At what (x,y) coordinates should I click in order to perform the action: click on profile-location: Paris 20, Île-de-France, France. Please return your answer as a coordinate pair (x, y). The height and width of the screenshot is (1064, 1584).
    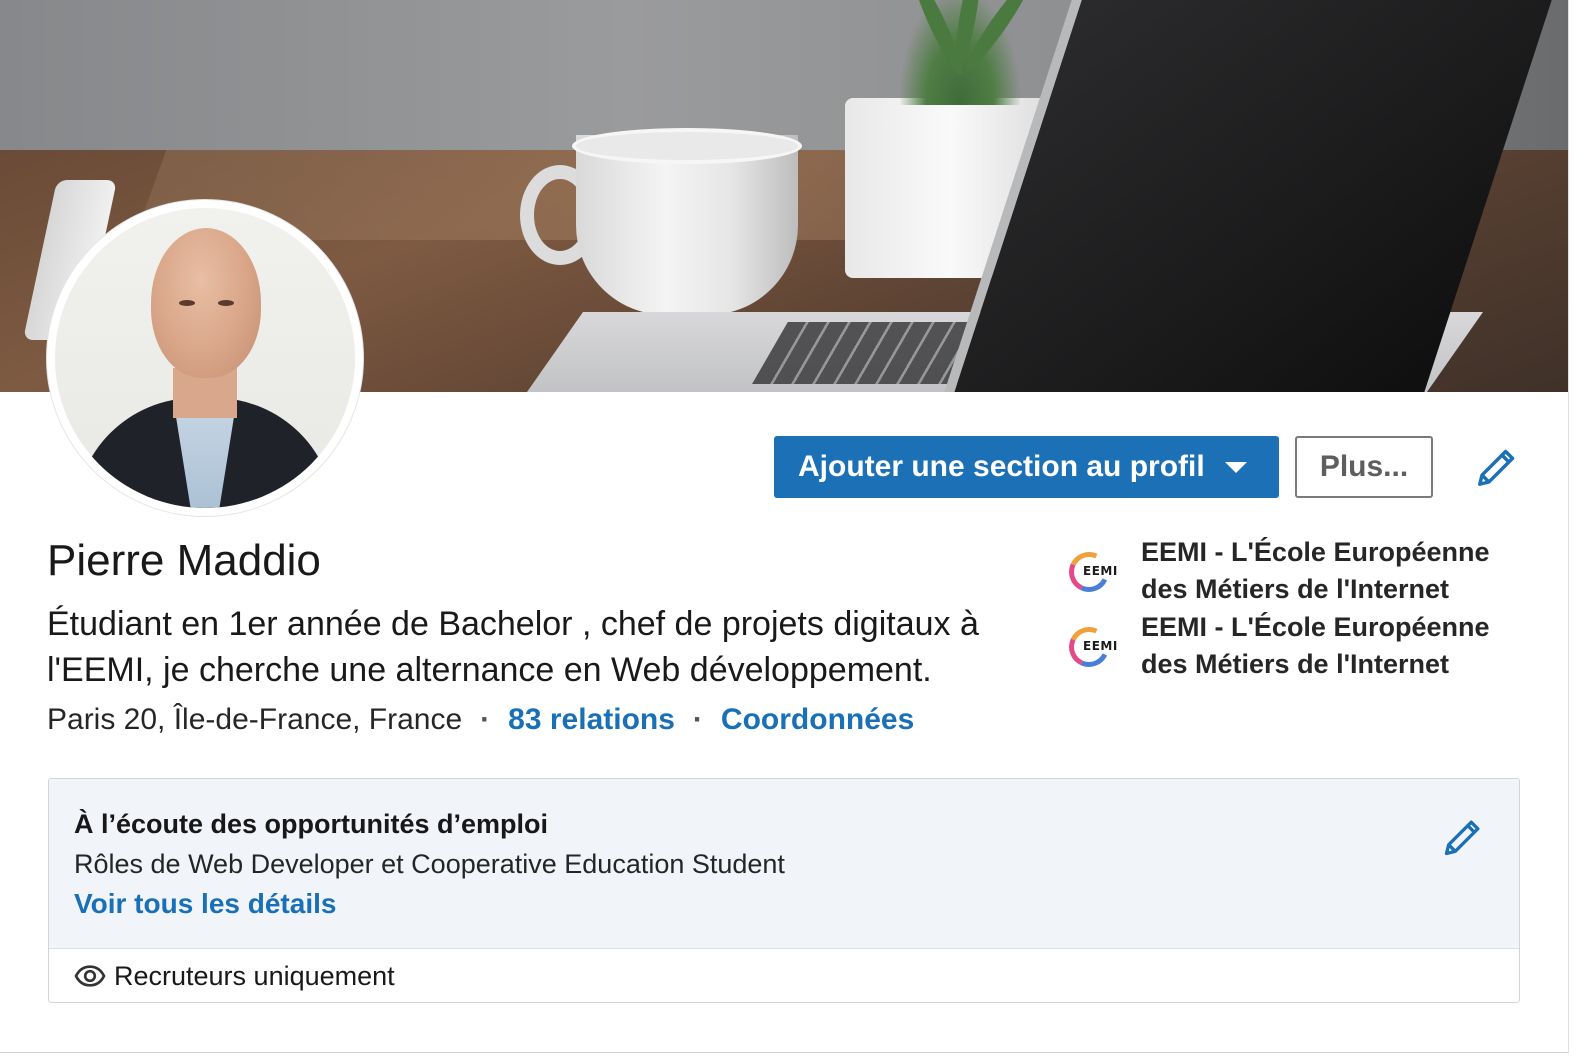
    Looking at the image, I should click on (255, 719).